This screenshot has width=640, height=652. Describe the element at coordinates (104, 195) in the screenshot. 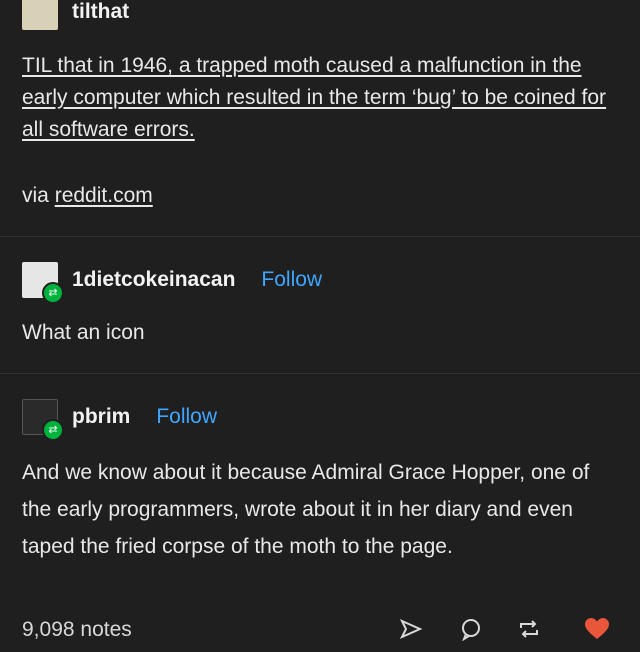

I see `source-link: reddit.com` at that location.